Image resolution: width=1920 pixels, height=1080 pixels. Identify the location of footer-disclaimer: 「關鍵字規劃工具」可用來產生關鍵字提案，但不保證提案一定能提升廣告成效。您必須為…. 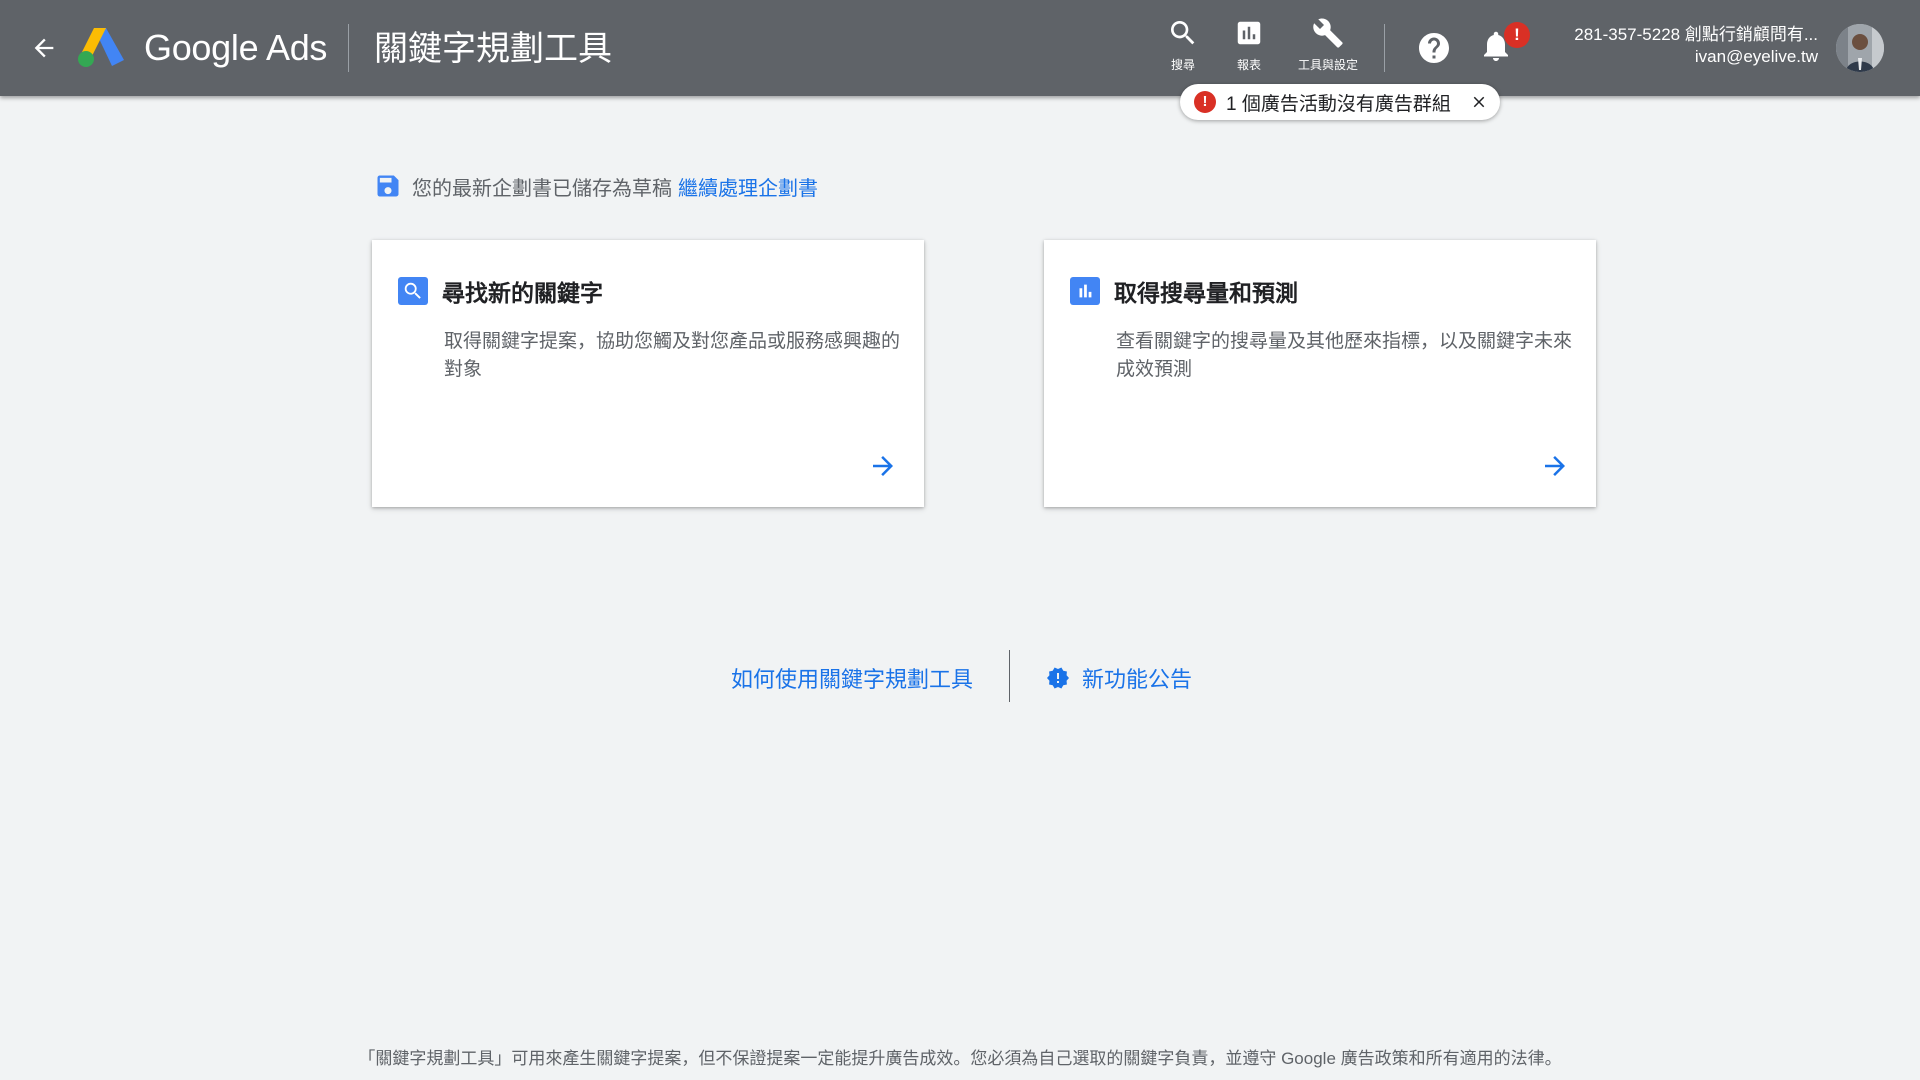
(960, 1058).